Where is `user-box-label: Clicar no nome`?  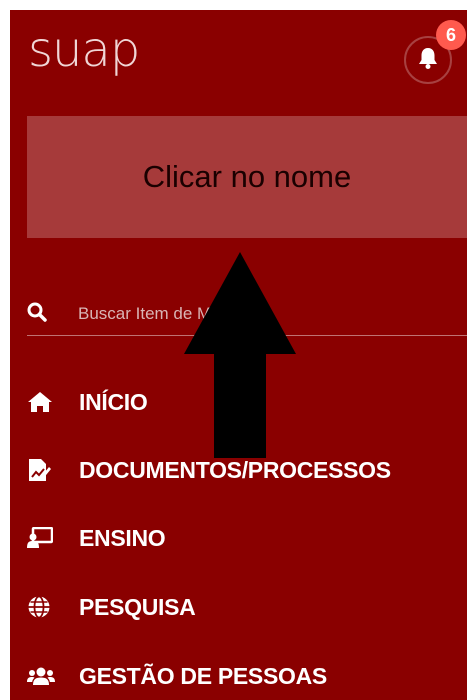 user-box-label: Clicar no nome is located at coordinates (247, 176).